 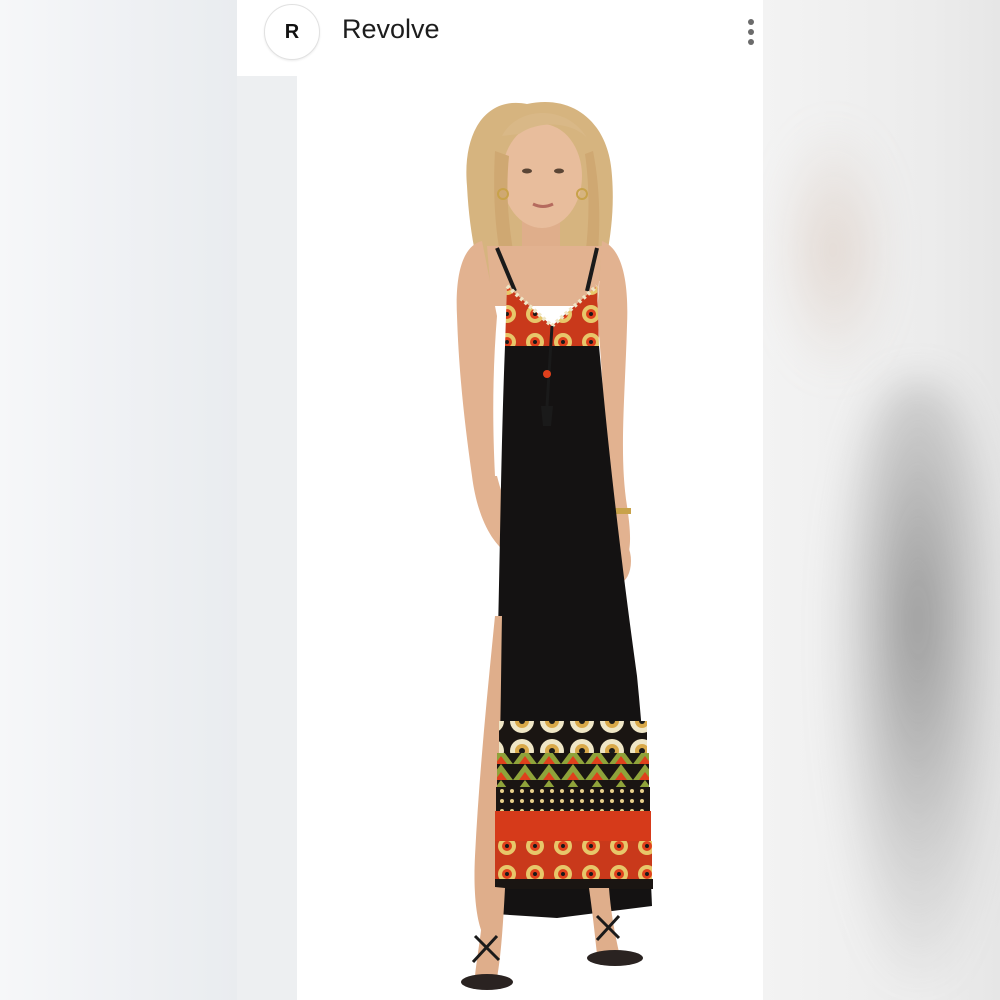 I want to click on seller-avatar: R, so click(x=292, y=32).